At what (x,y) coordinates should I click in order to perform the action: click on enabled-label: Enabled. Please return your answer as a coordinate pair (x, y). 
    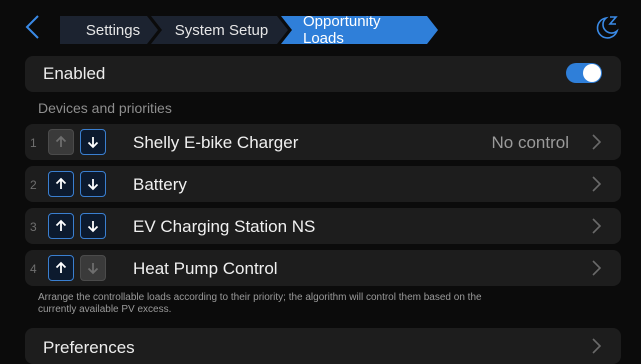
    Looking at the image, I should click on (74, 73).